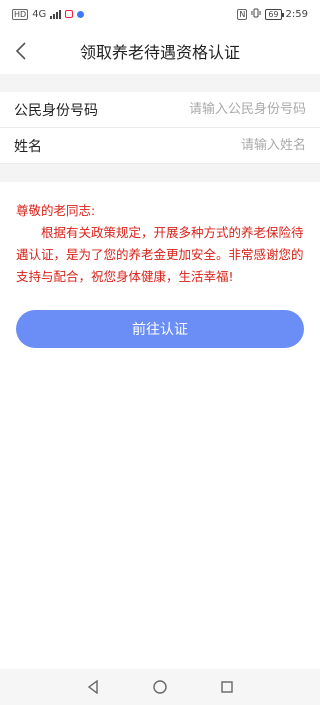 The image size is (320, 705). What do you see at coordinates (160, 83) in the screenshot?
I see `section-divider` at bounding box center [160, 83].